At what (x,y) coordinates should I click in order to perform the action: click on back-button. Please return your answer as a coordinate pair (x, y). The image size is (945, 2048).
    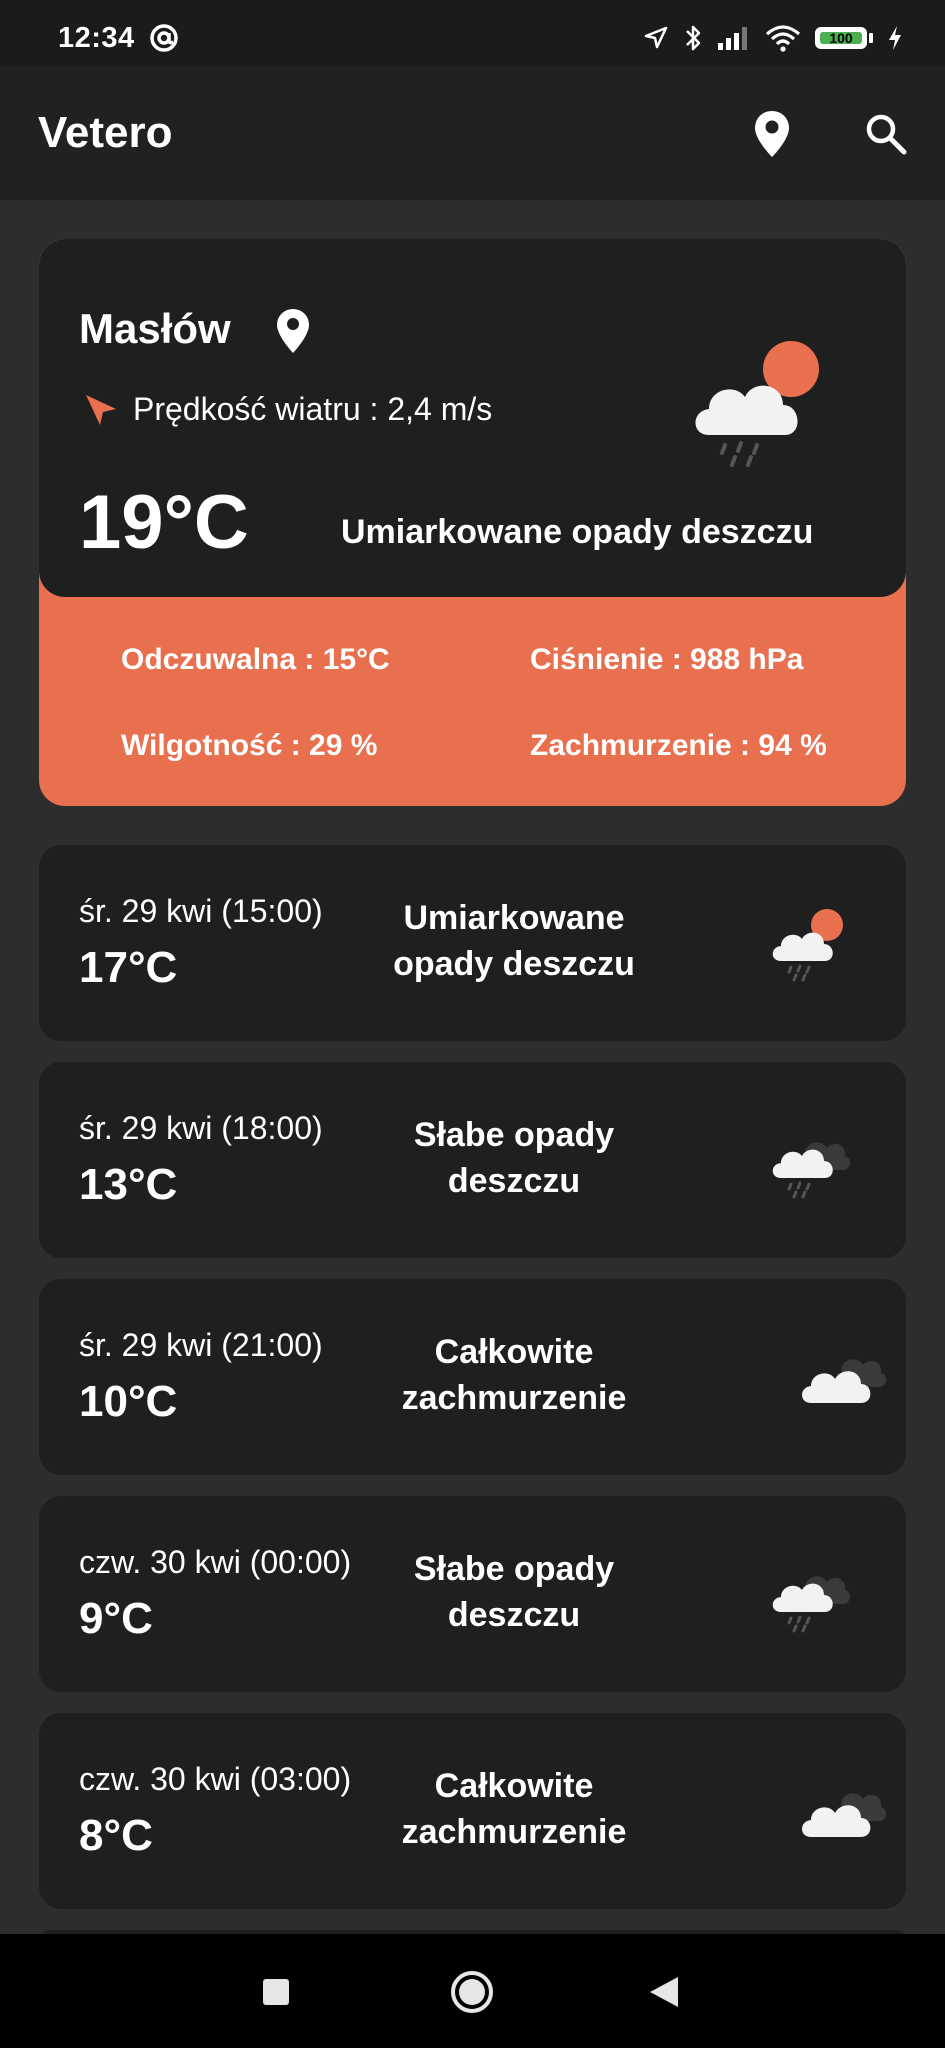
    Looking at the image, I should click on (664, 1992).